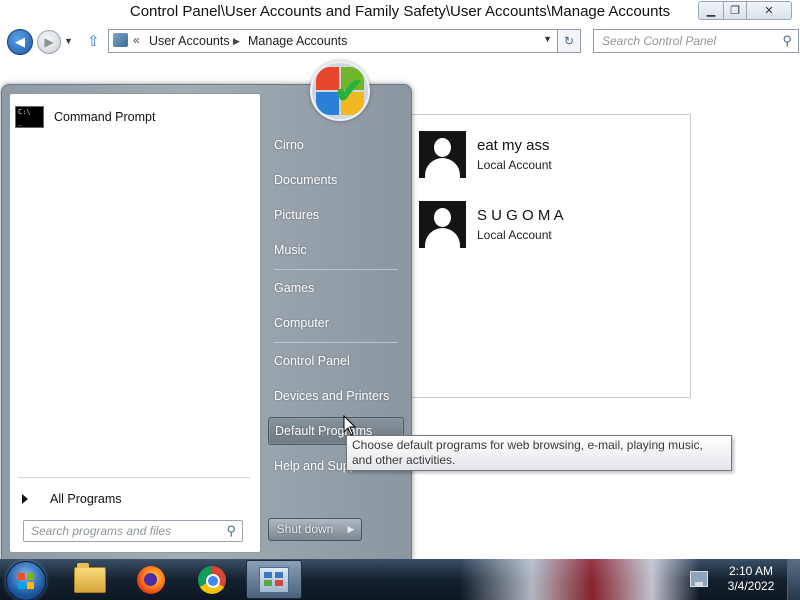 Image resolution: width=800 pixels, height=600 pixels. Describe the element at coordinates (336, 250) in the screenshot. I see `start-item-music: Music` at that location.